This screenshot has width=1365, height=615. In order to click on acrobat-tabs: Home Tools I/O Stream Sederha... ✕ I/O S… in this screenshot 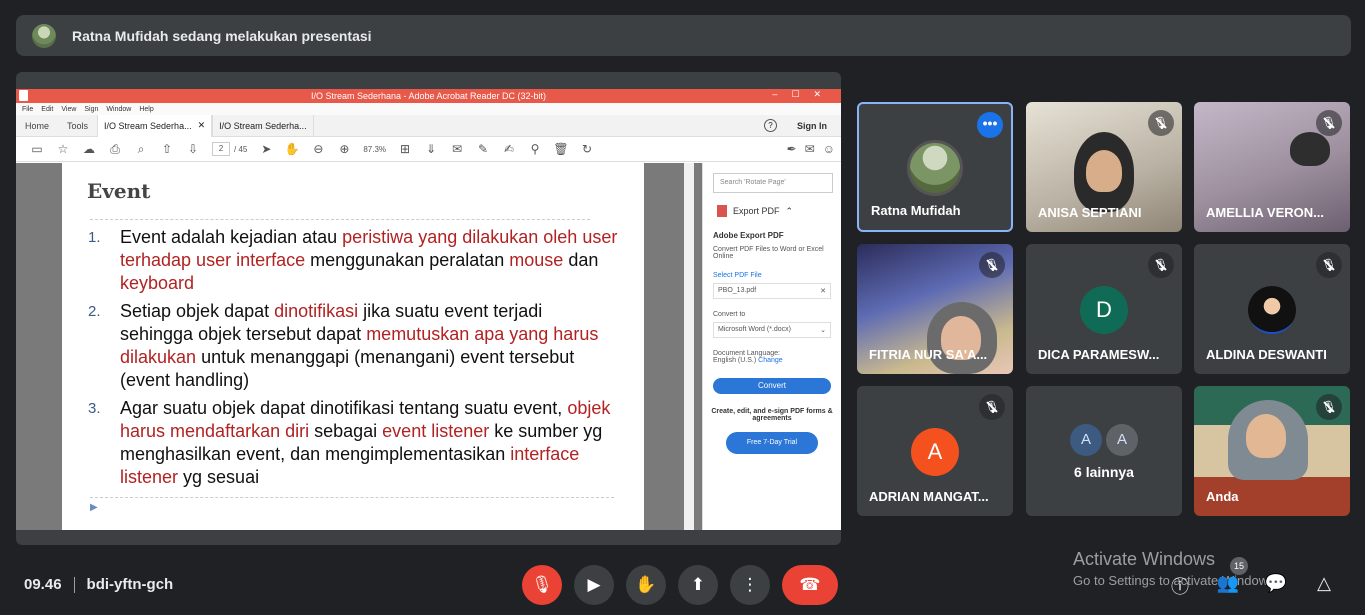, I will do `click(428, 125)`.